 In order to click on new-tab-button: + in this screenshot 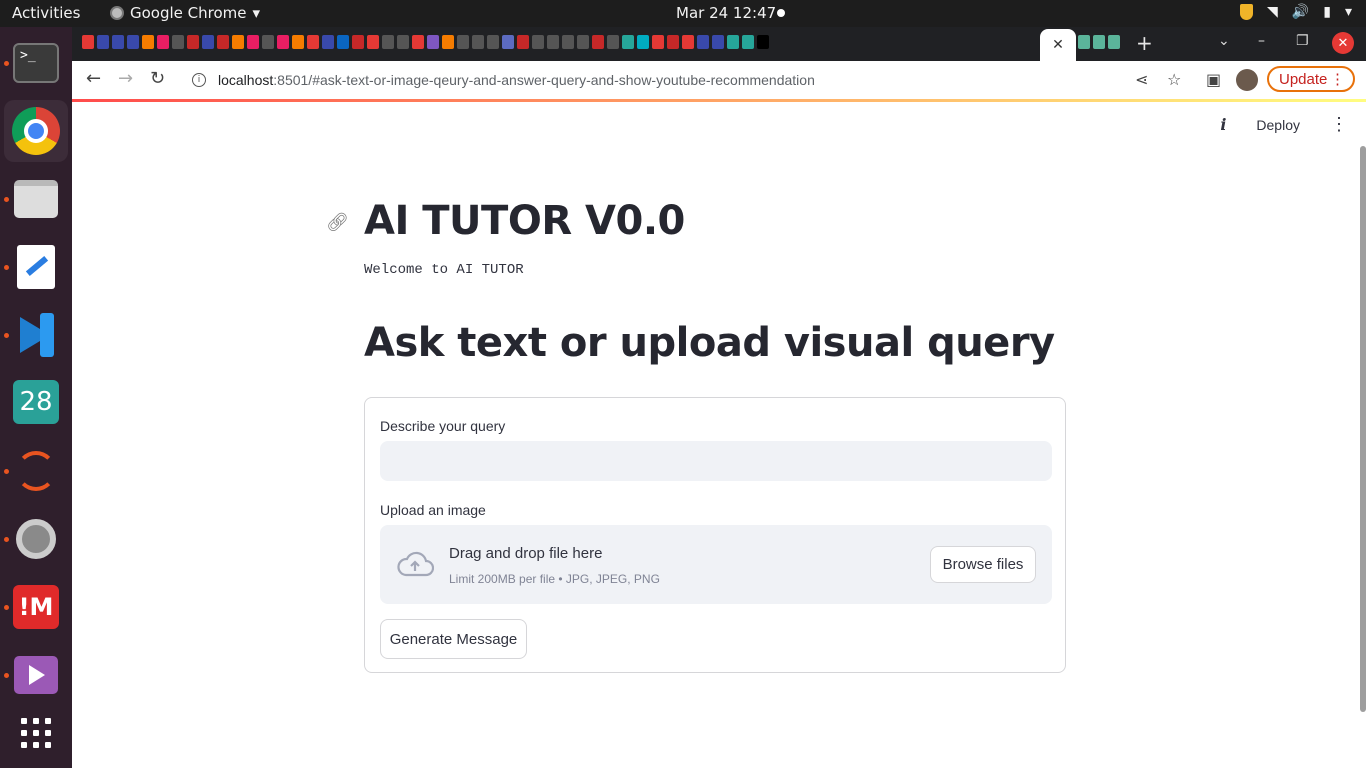, I will do `click(1144, 43)`.